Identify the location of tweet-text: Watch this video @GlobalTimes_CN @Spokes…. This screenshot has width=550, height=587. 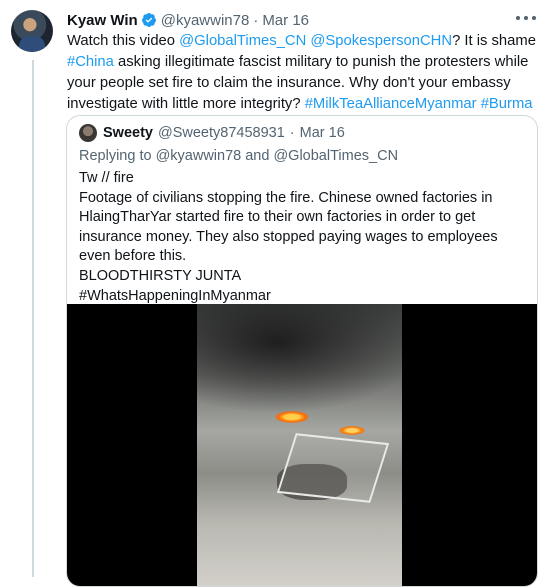
(306, 73).